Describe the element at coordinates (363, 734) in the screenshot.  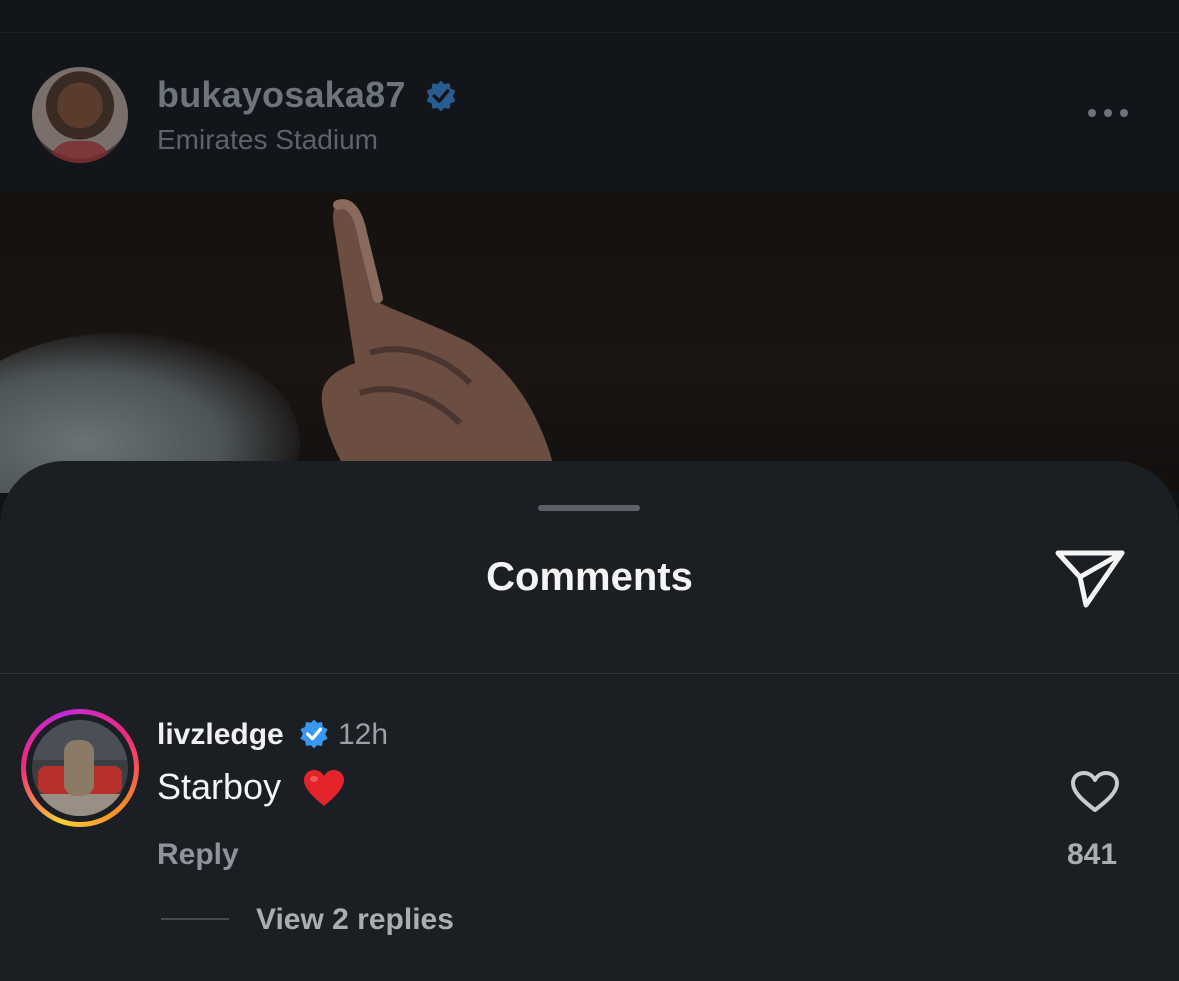
I see `comment-timestamp: 12h` at that location.